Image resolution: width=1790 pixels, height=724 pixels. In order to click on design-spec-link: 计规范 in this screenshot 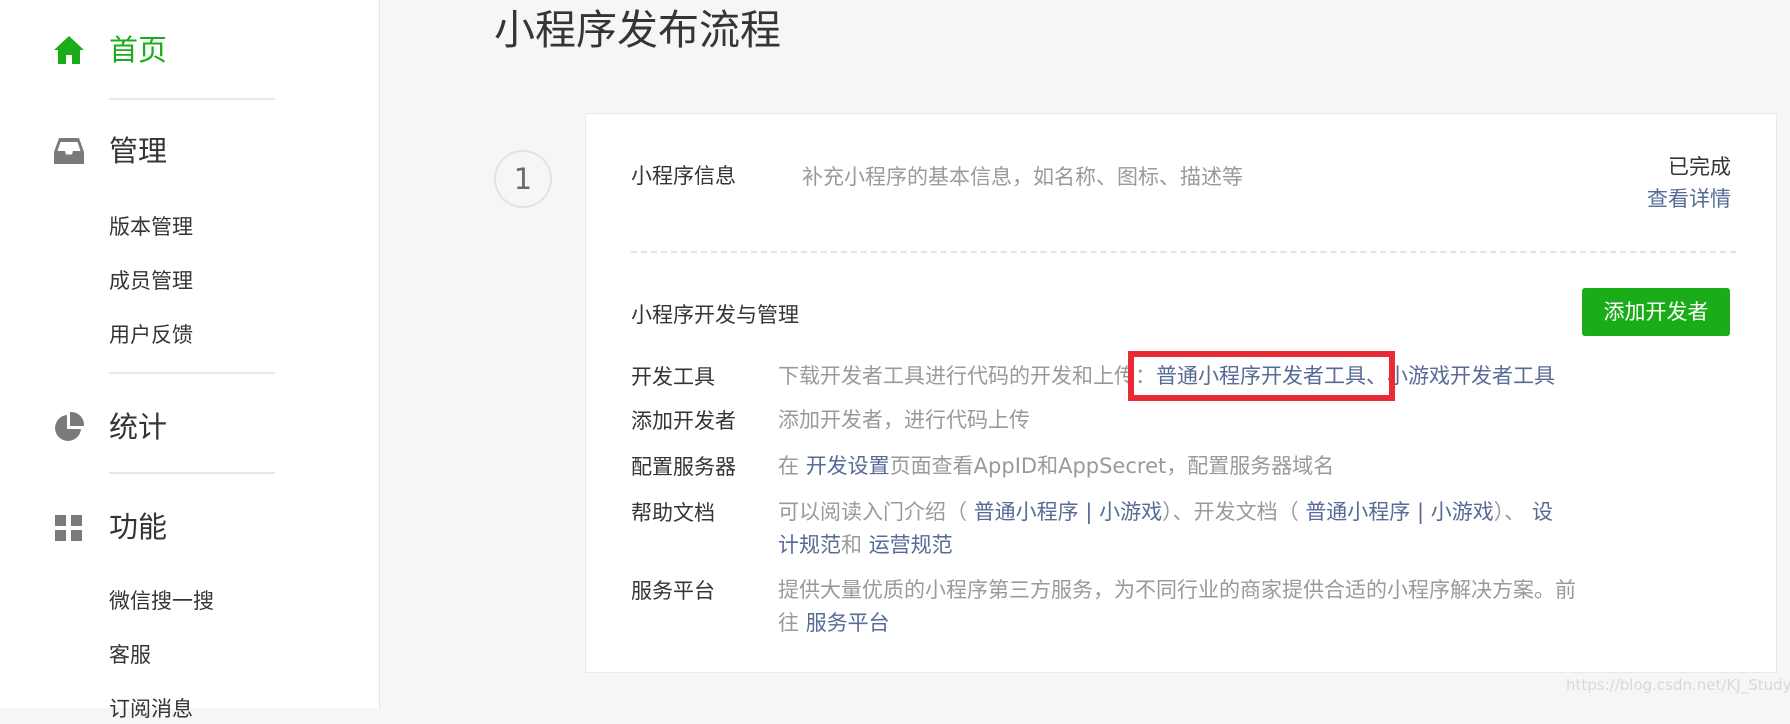, I will do `click(809, 545)`.